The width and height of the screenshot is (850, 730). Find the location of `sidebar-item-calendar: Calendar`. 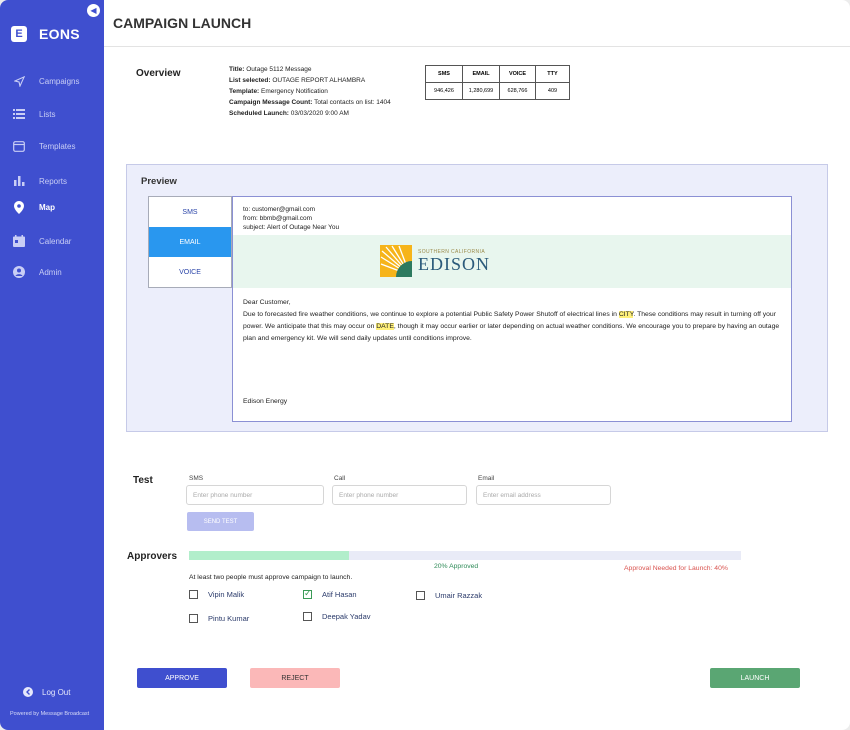

sidebar-item-calendar: Calendar is located at coordinates (42, 241).